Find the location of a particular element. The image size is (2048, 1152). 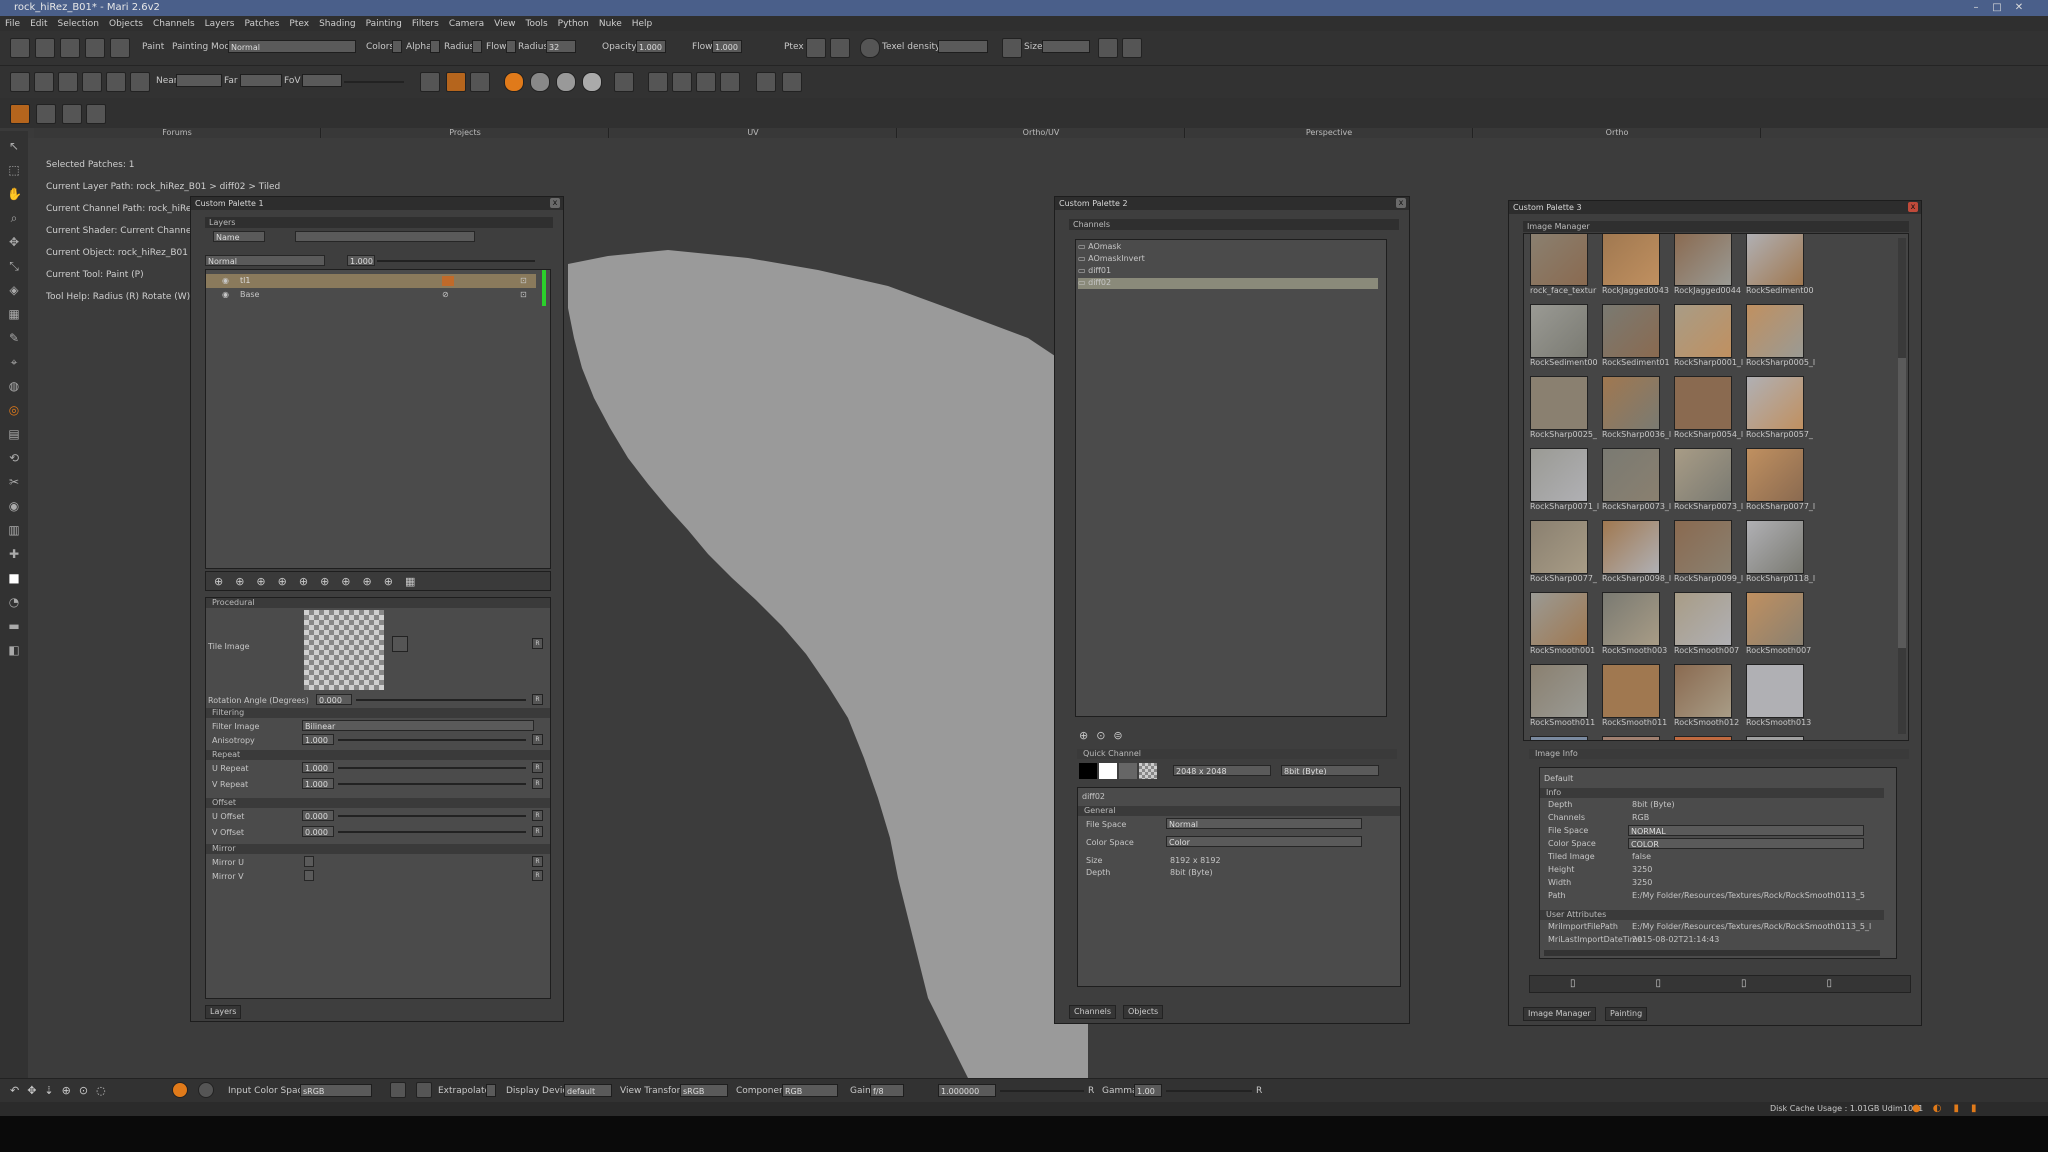

tool-15-icon: ◉ is located at coordinates (14, 506).